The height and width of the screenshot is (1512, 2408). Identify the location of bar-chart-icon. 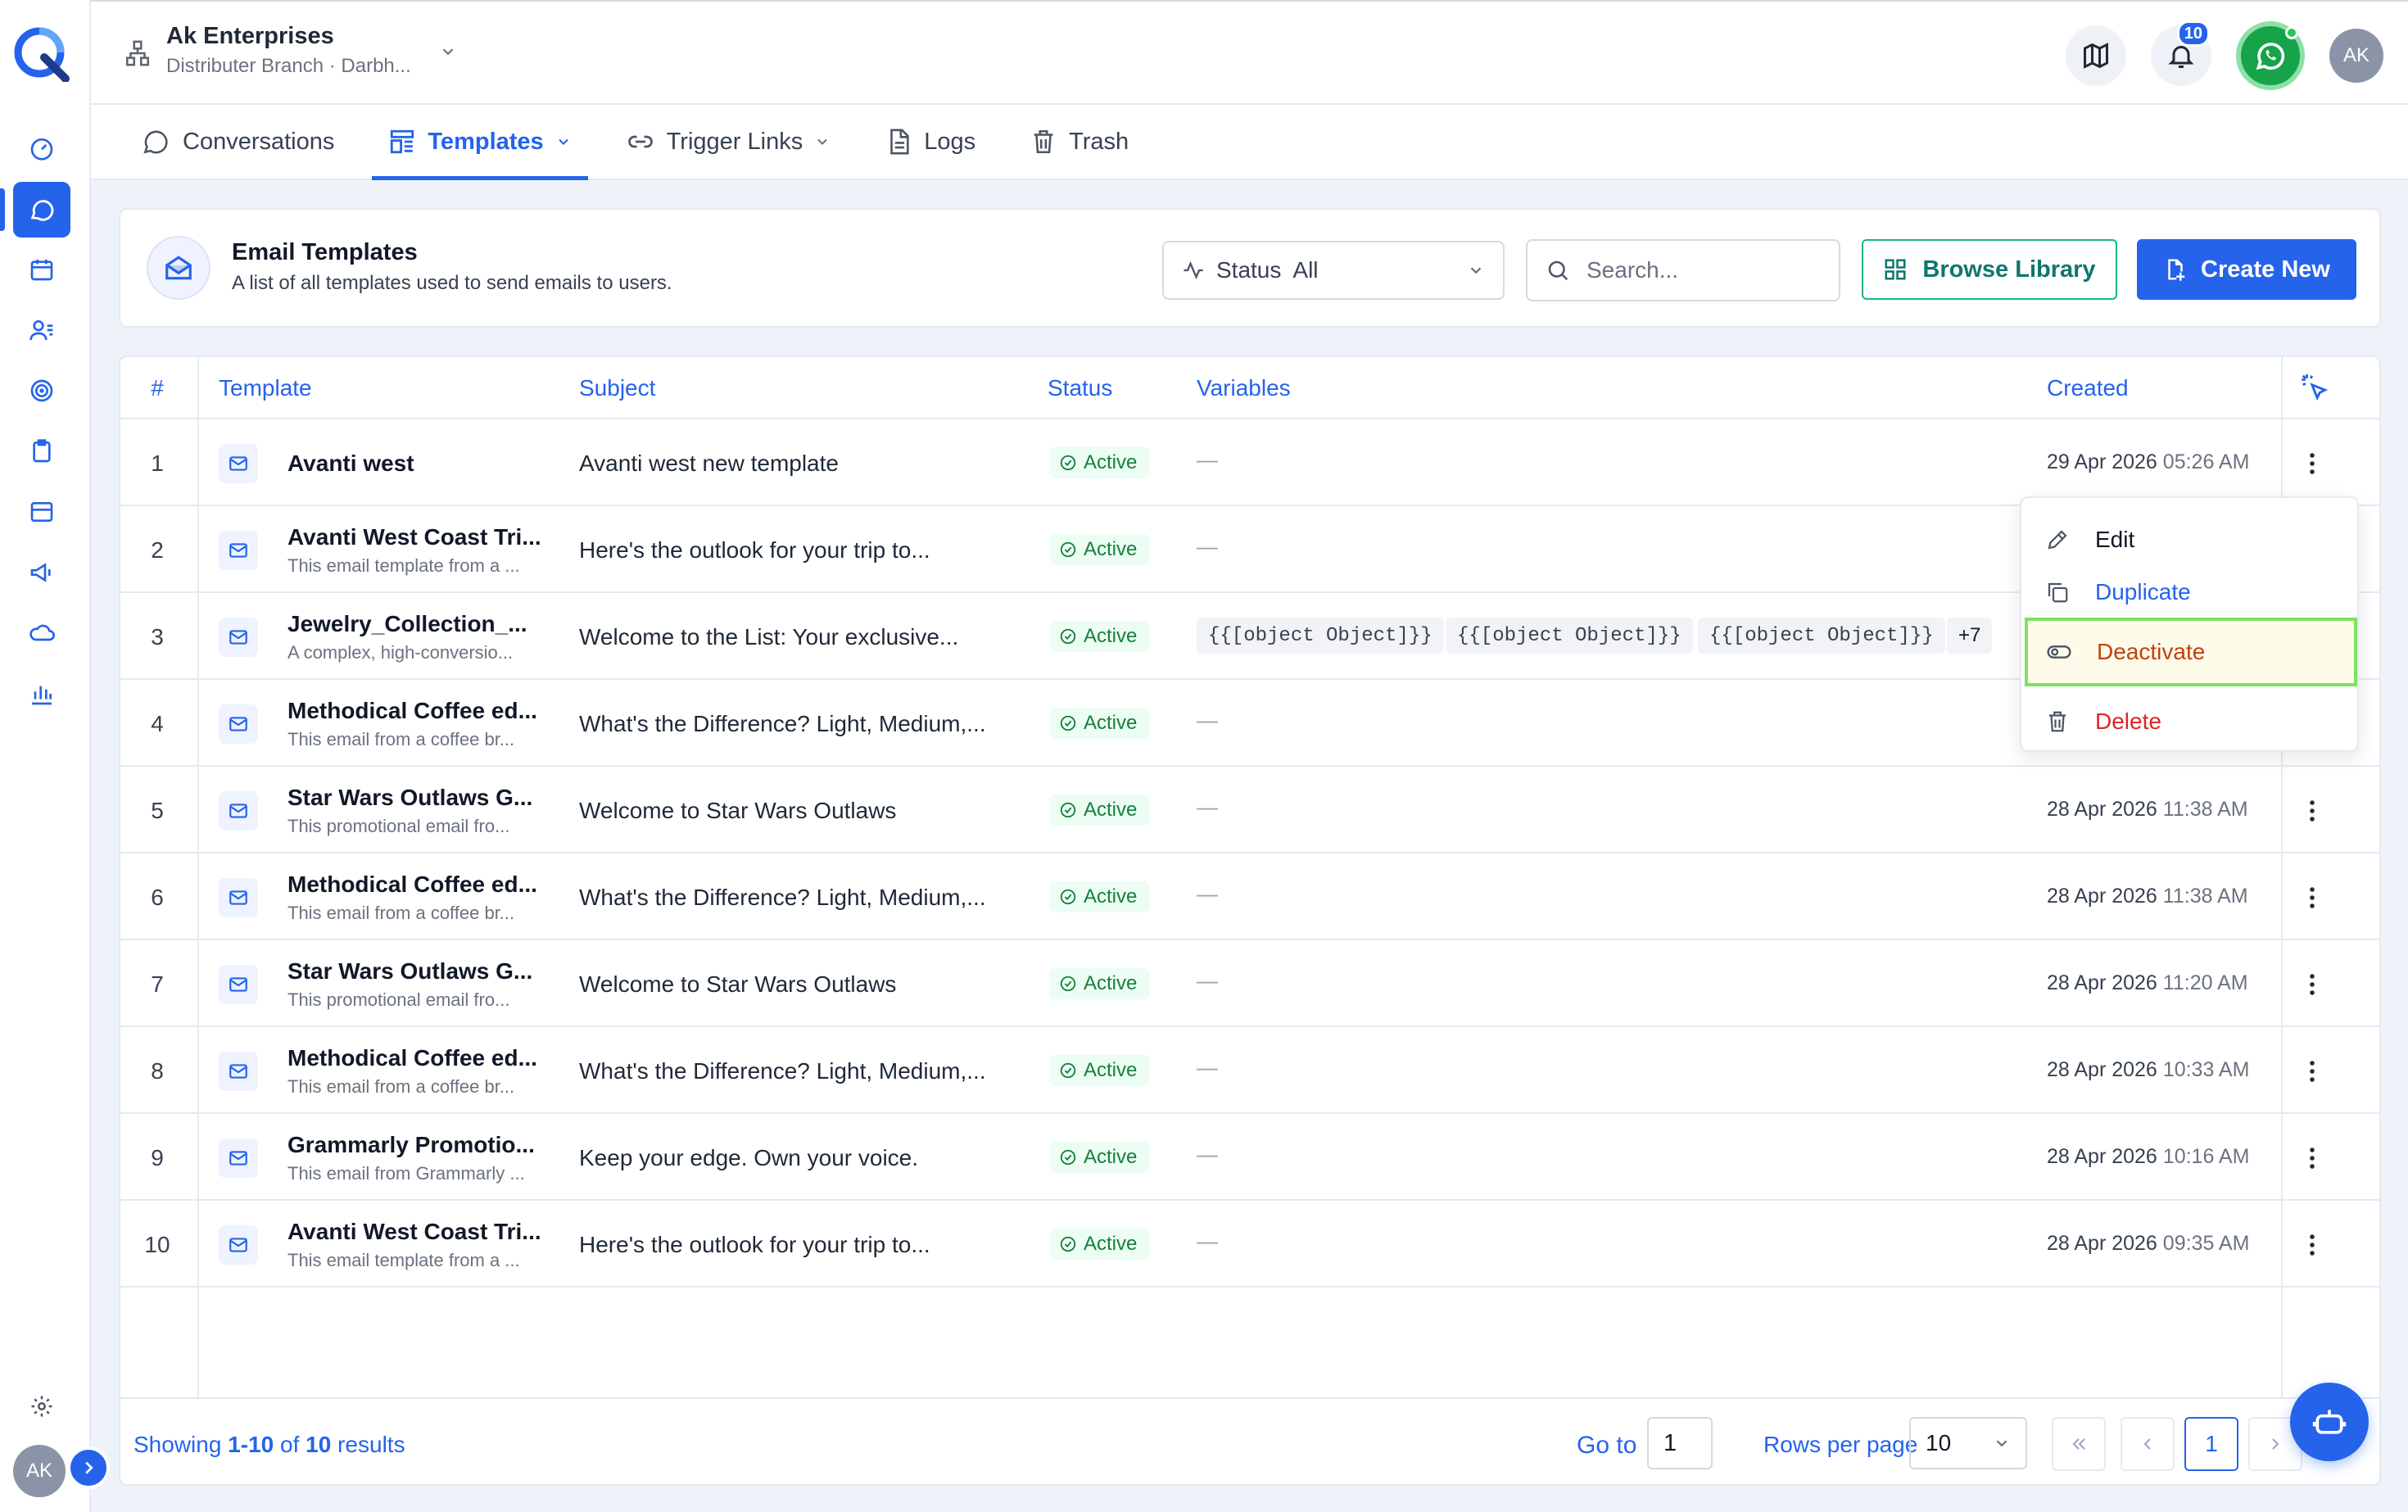
(42, 694).